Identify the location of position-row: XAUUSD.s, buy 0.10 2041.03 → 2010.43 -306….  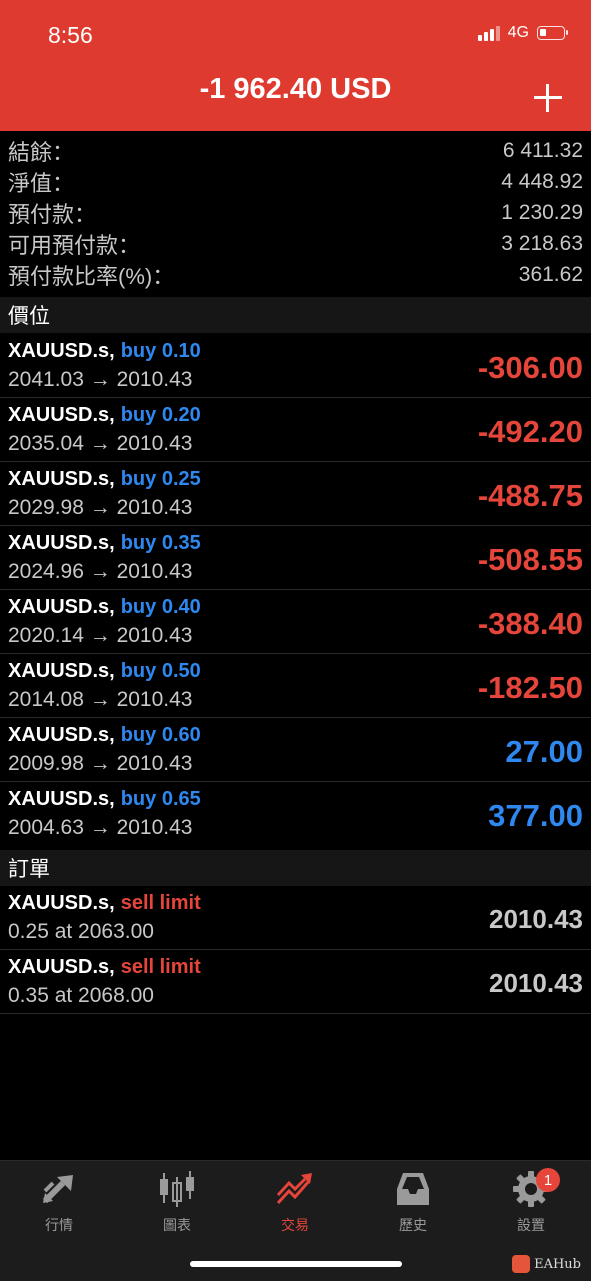
(295, 366).